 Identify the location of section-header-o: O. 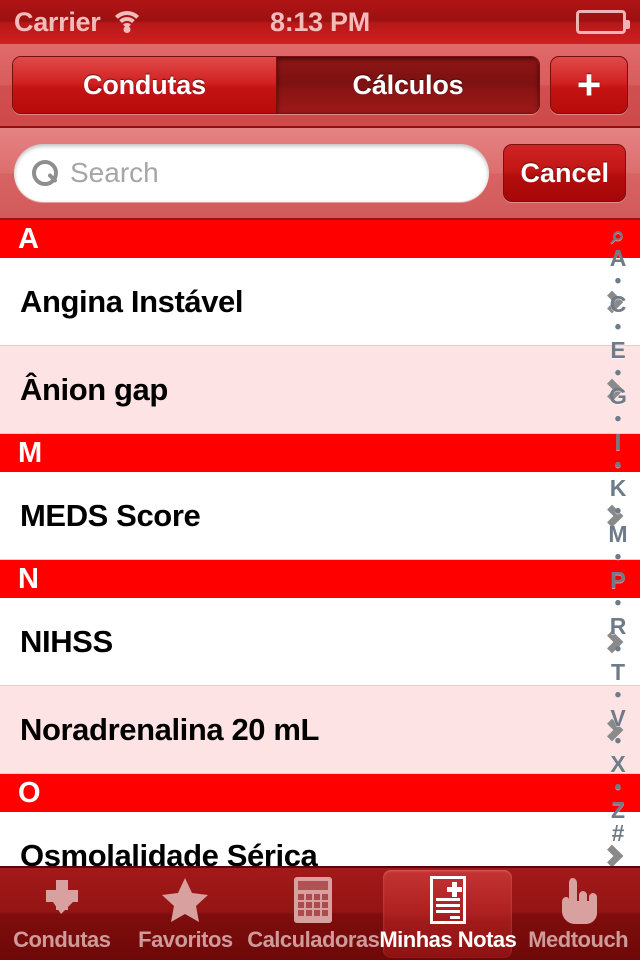
(320, 793).